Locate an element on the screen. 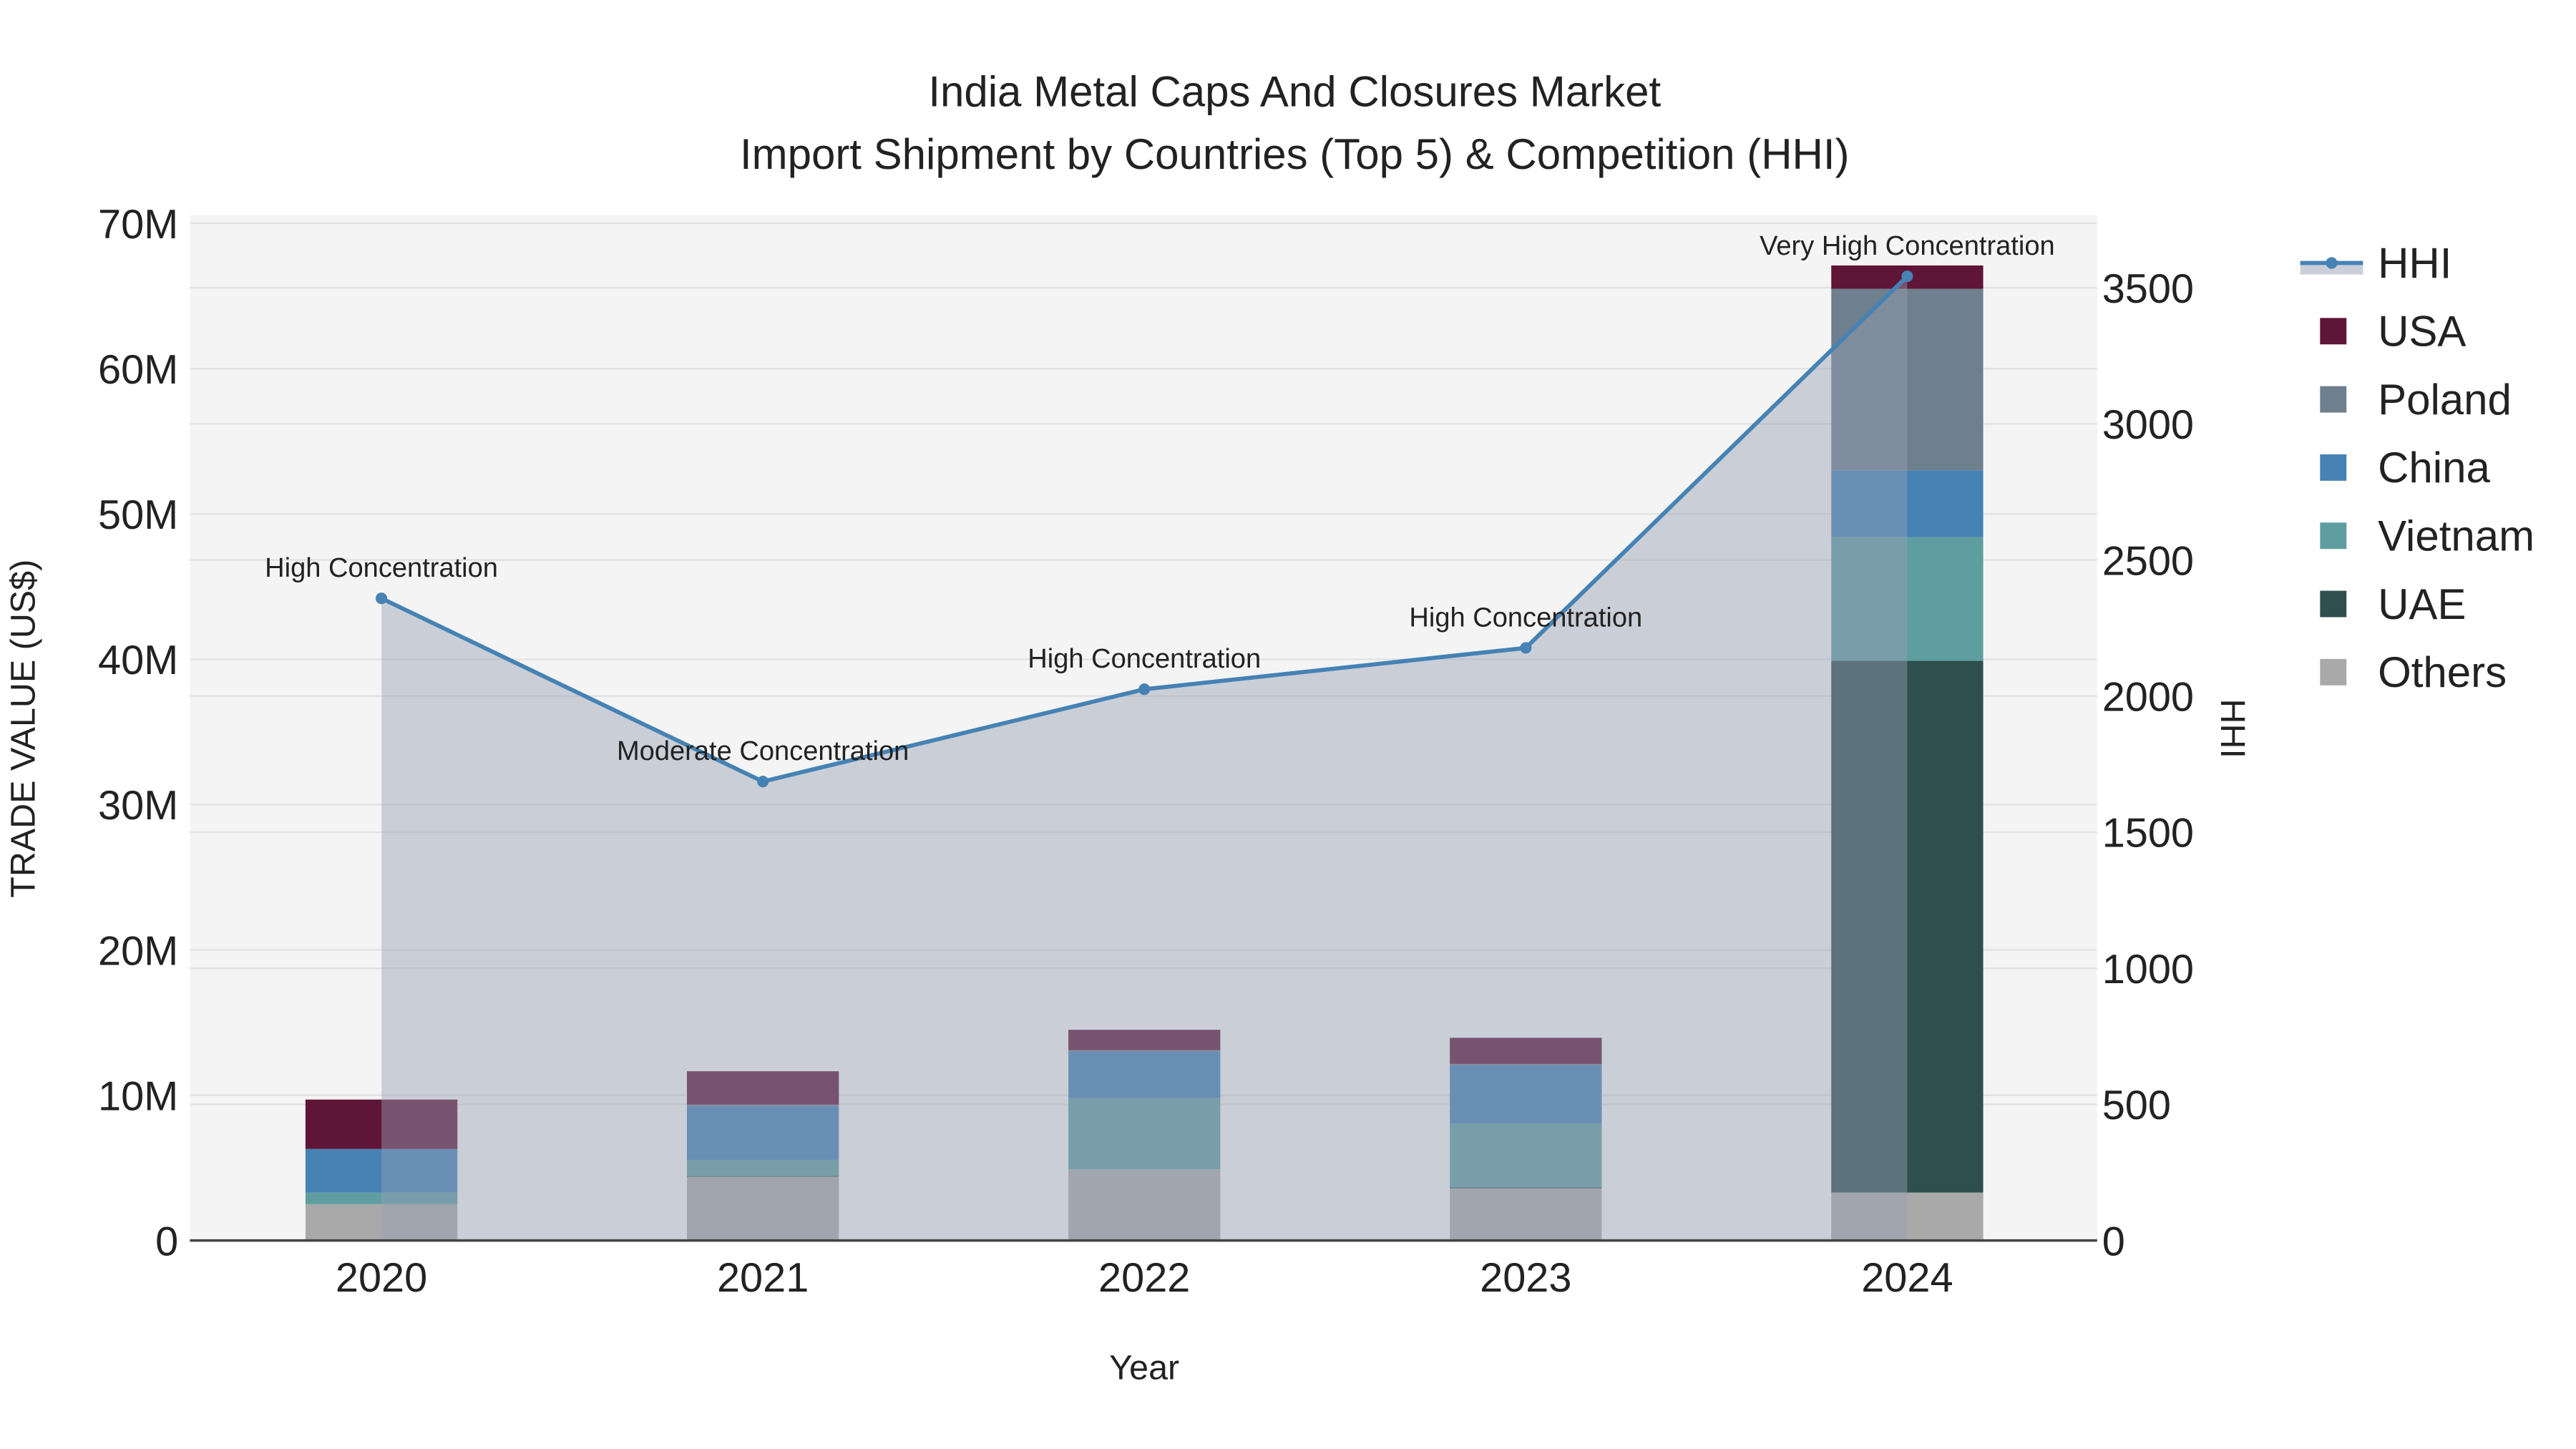 The image size is (2576, 1449). legend-label: China is located at coordinates (2434, 468).